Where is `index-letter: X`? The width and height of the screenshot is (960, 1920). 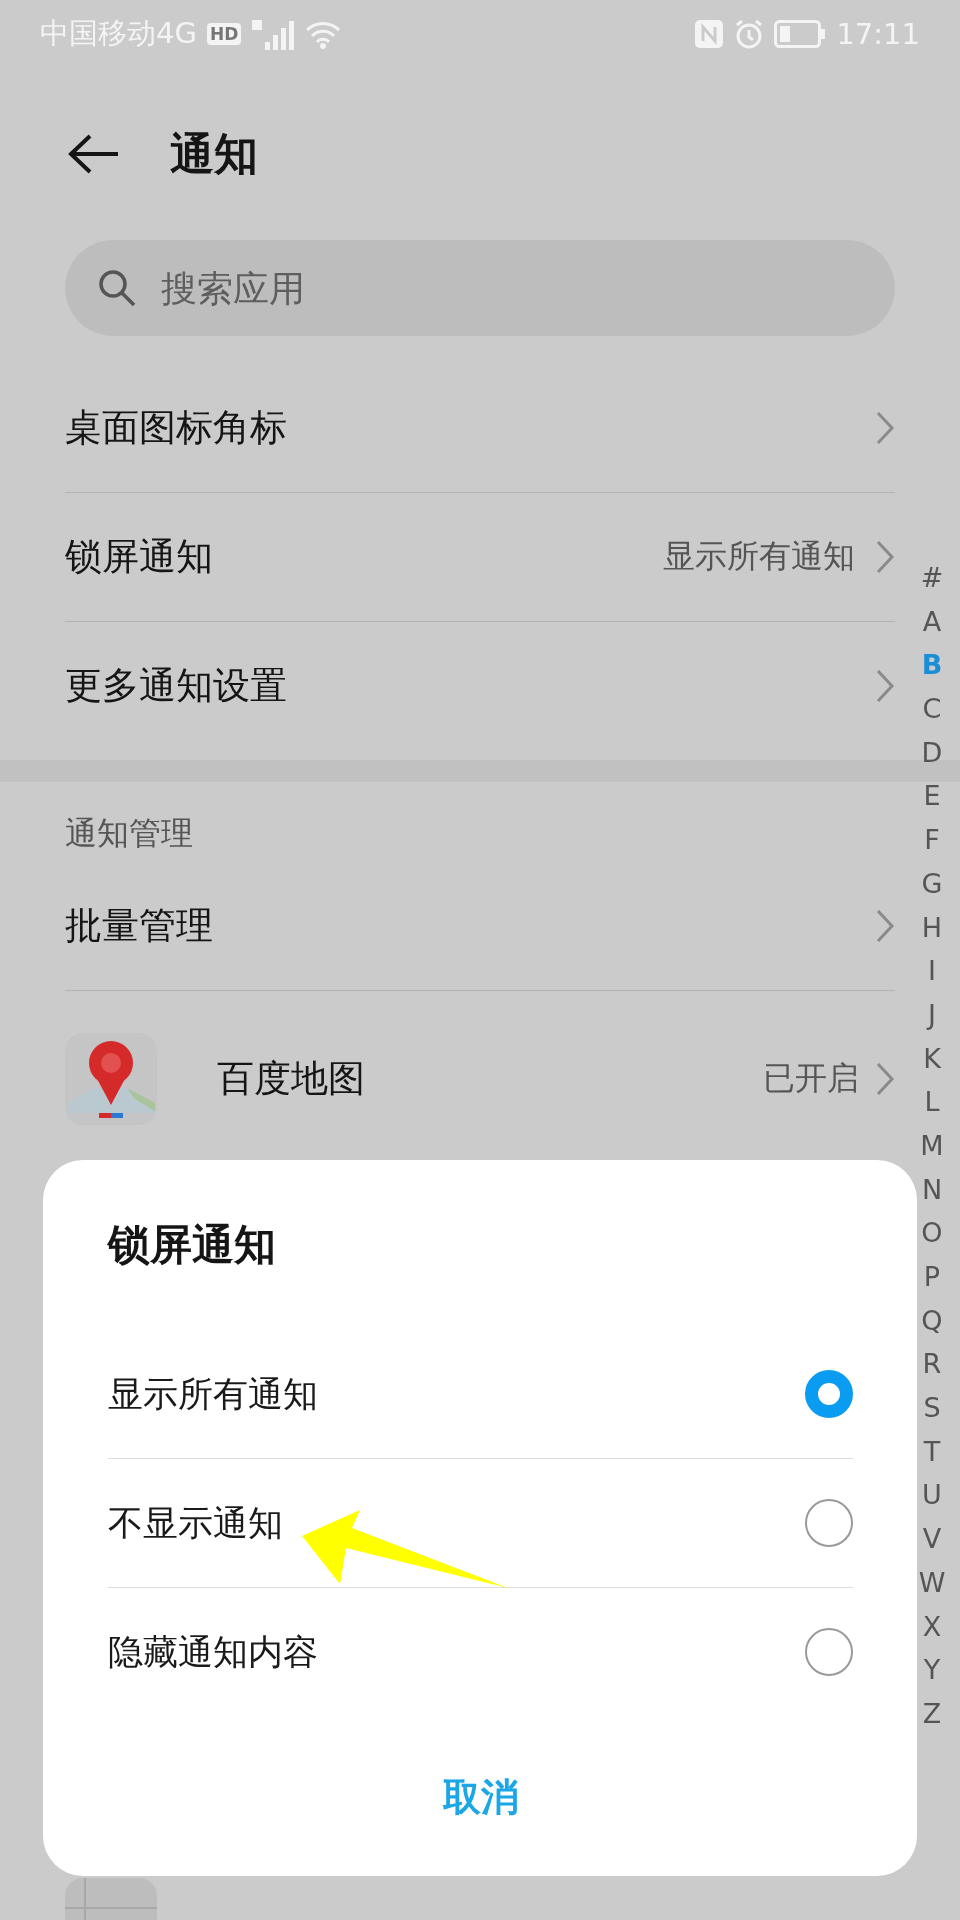 index-letter: X is located at coordinates (932, 1626).